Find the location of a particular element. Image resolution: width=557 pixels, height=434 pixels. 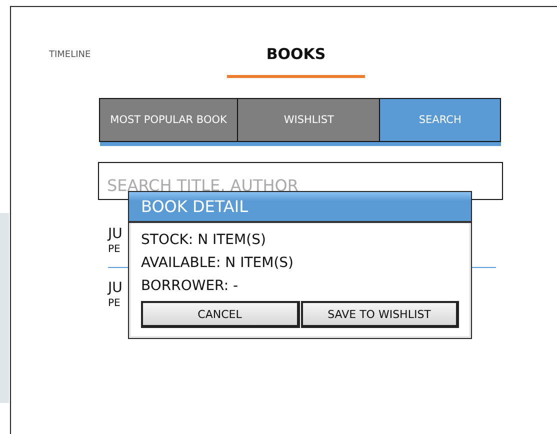

dialog-title: BOOK DETAIL is located at coordinates (300, 207).